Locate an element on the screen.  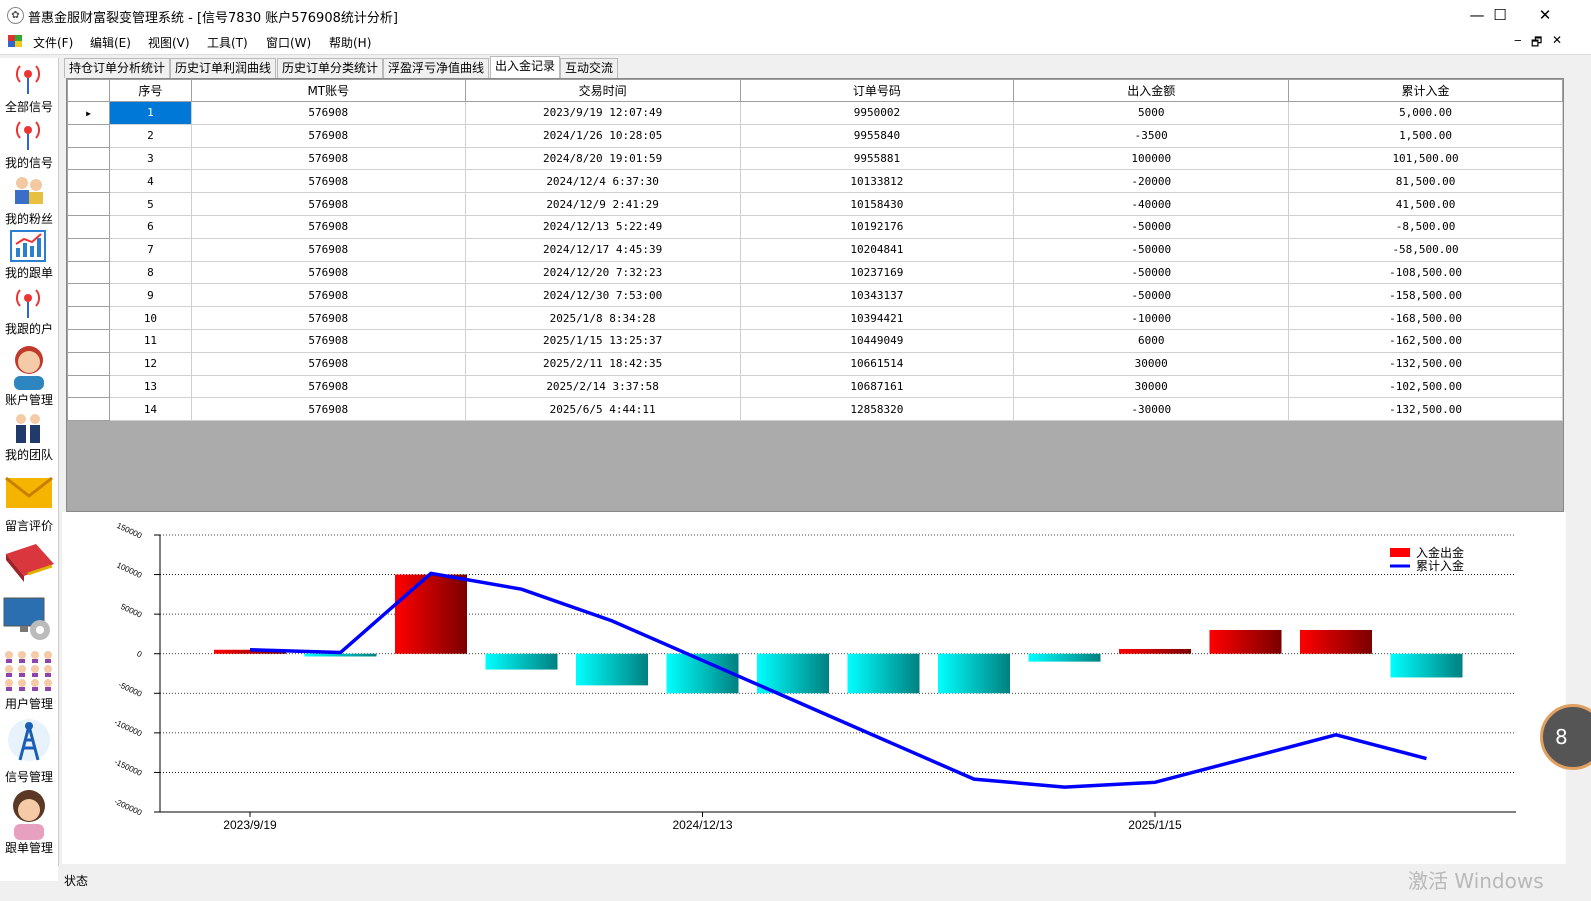
cell-cumulative: -102,500.00 is located at coordinates (1425, 386).